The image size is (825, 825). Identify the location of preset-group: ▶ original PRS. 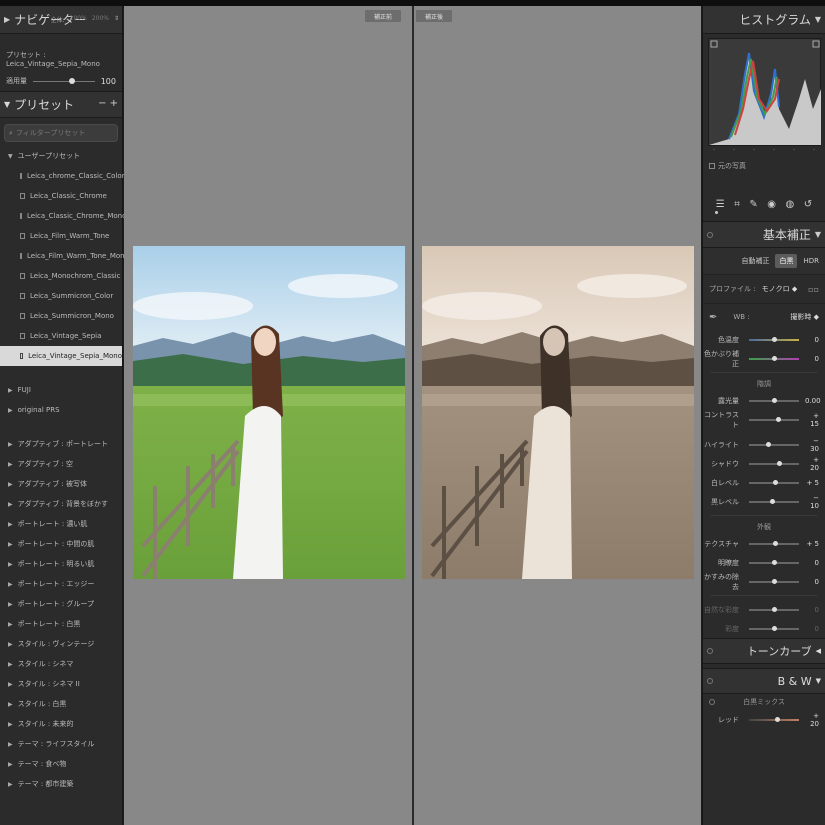
(61, 410).